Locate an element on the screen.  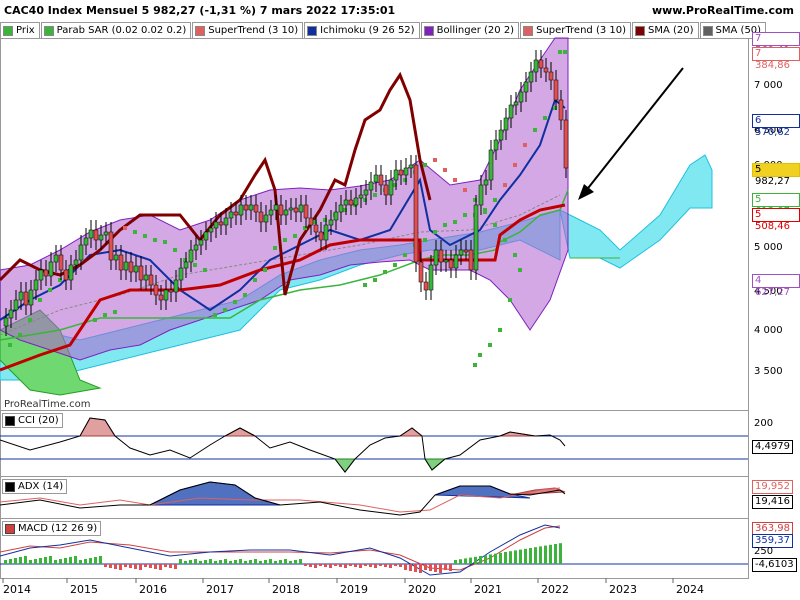
macd-panel is located at coordinates (374, 550).